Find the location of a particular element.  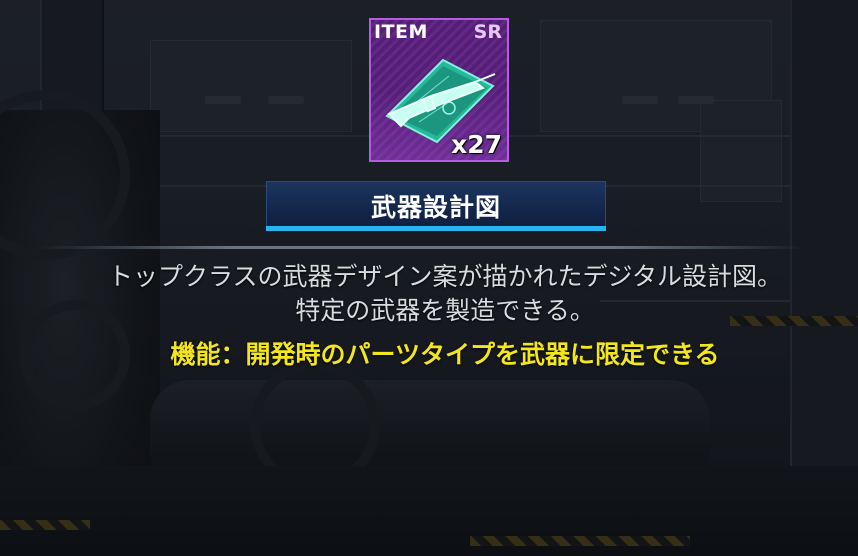

item-name-plate: 武器設計図 is located at coordinates (436, 206).